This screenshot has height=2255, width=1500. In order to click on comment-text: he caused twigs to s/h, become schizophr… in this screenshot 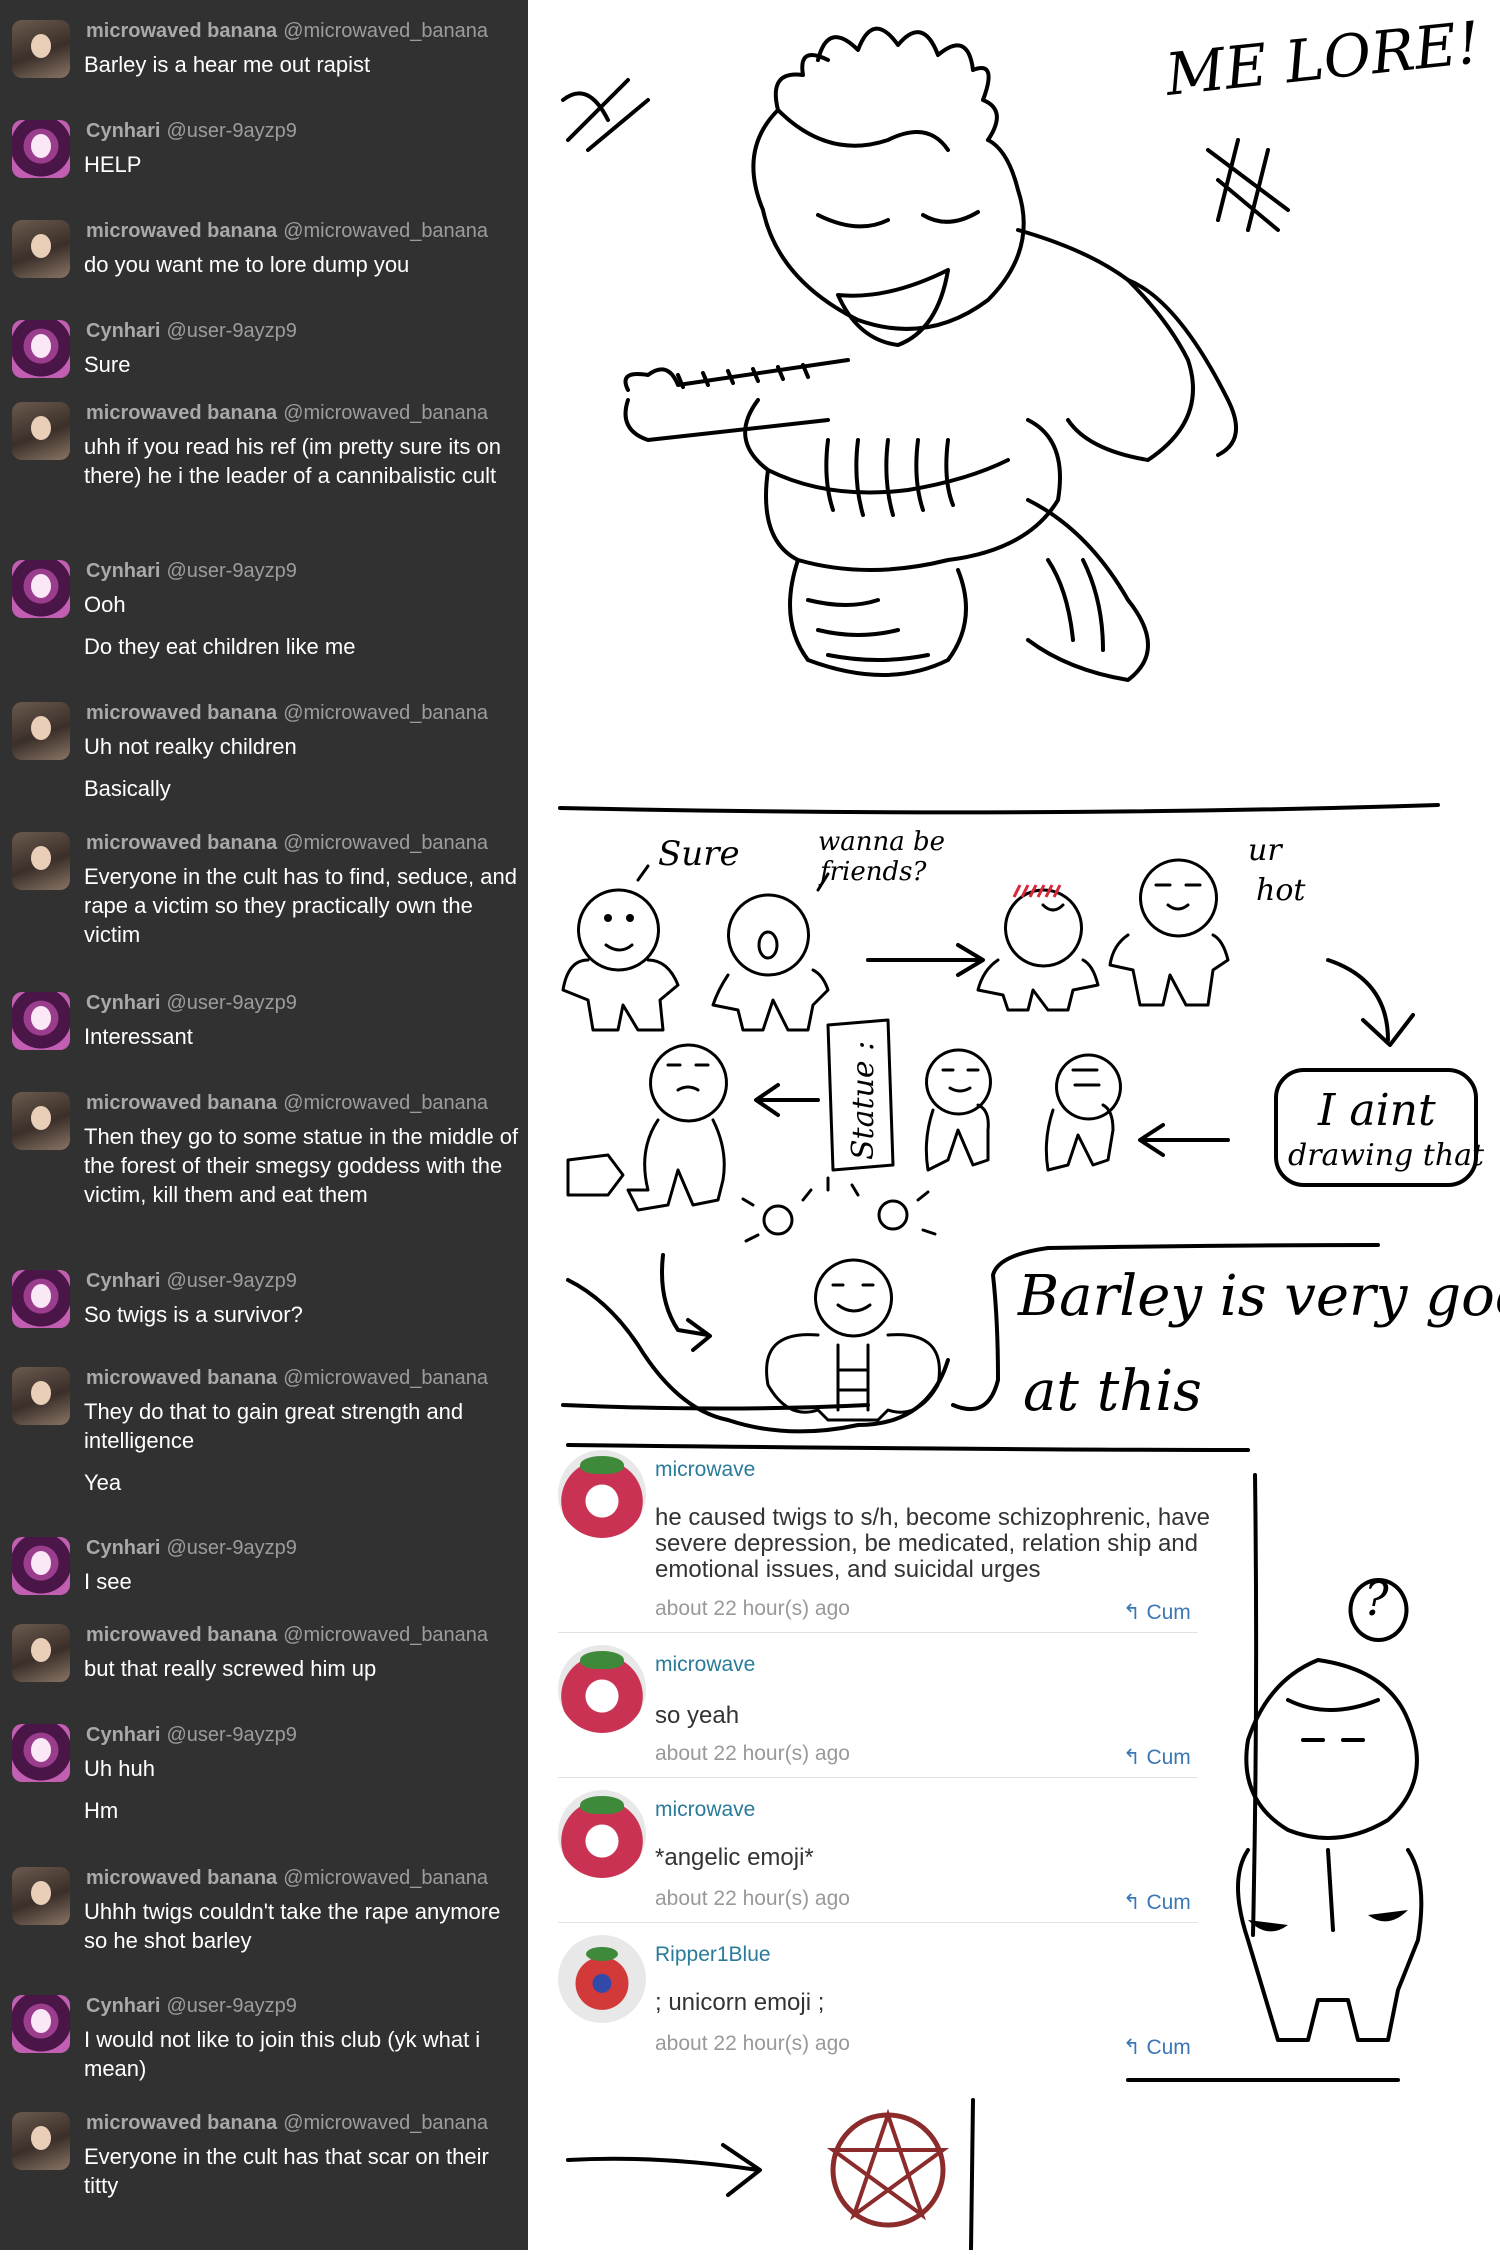, I will do `click(932, 1543)`.